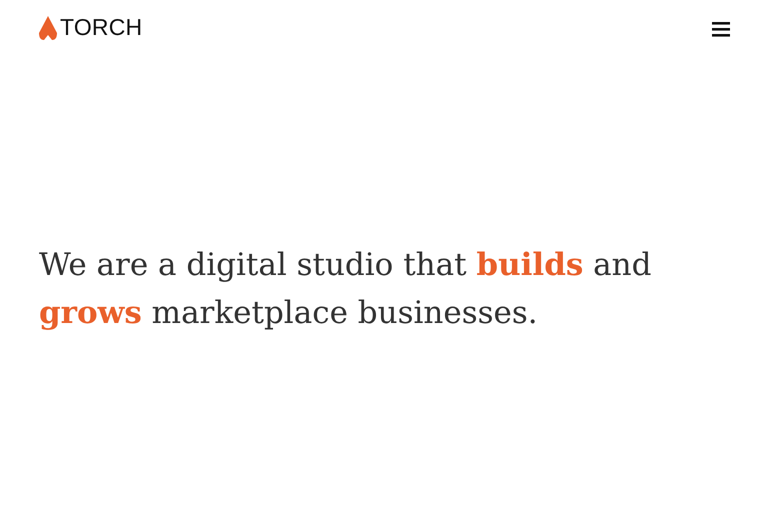  Describe the element at coordinates (101, 27) in the screenshot. I see `logo-text: TORCH` at that location.